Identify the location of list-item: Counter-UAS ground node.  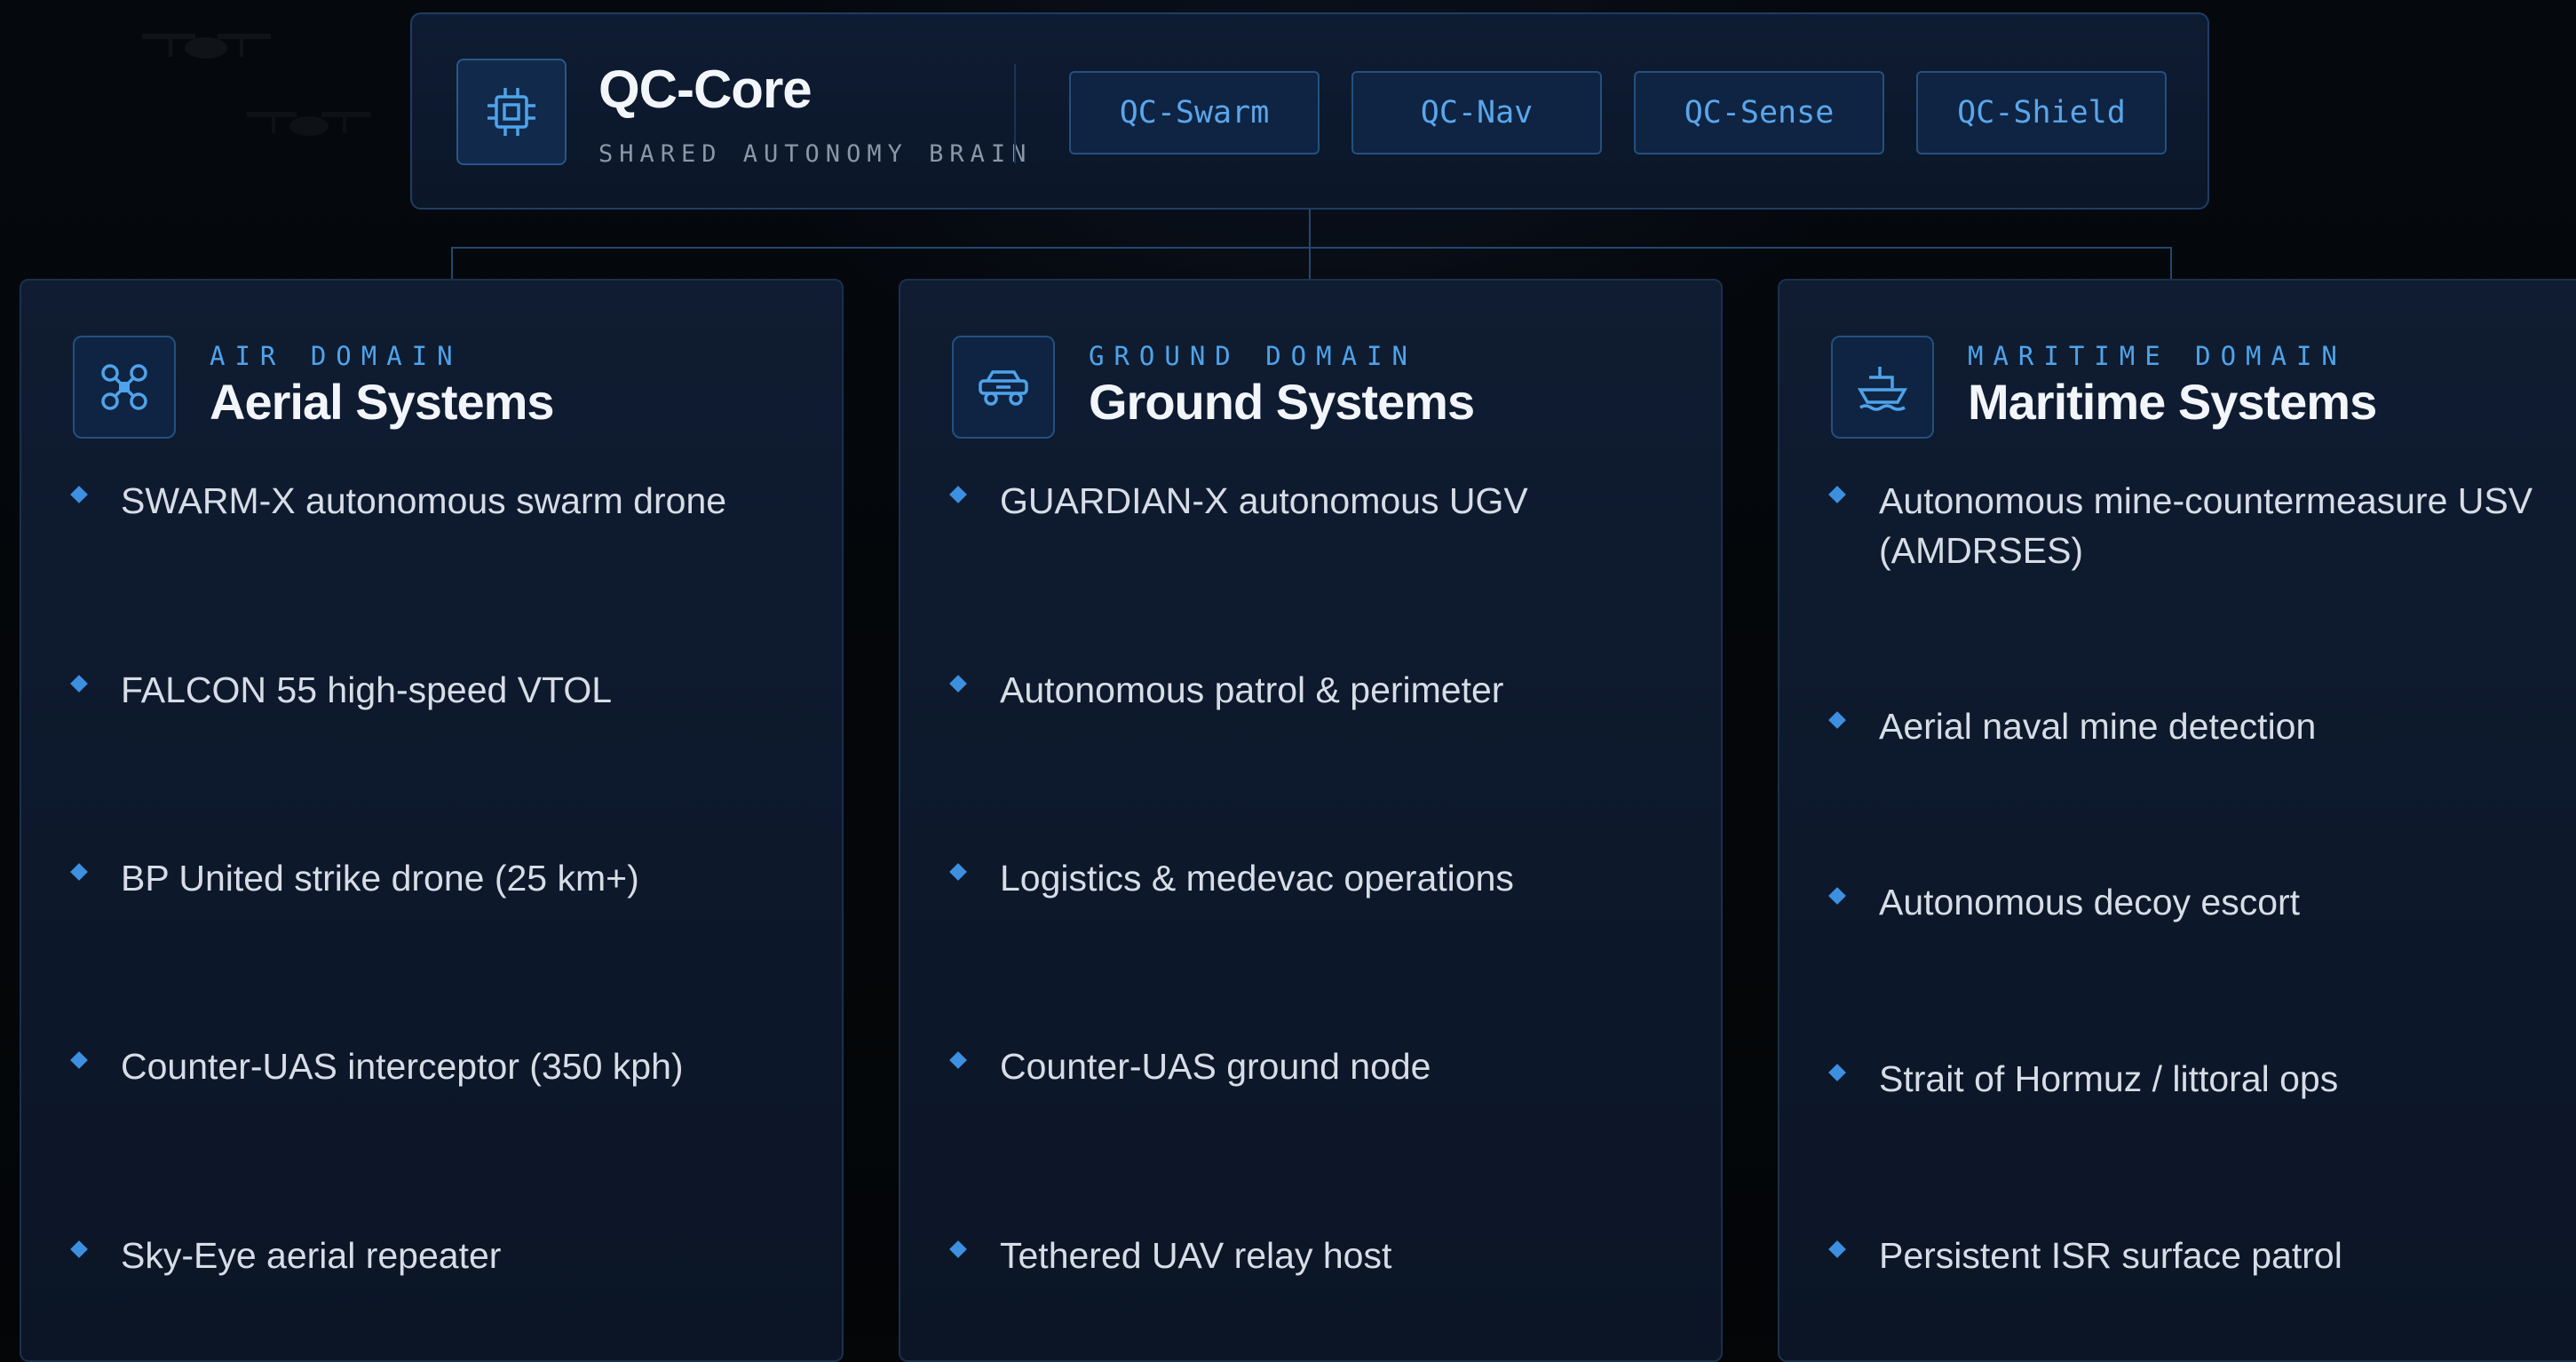
(1314, 1066).